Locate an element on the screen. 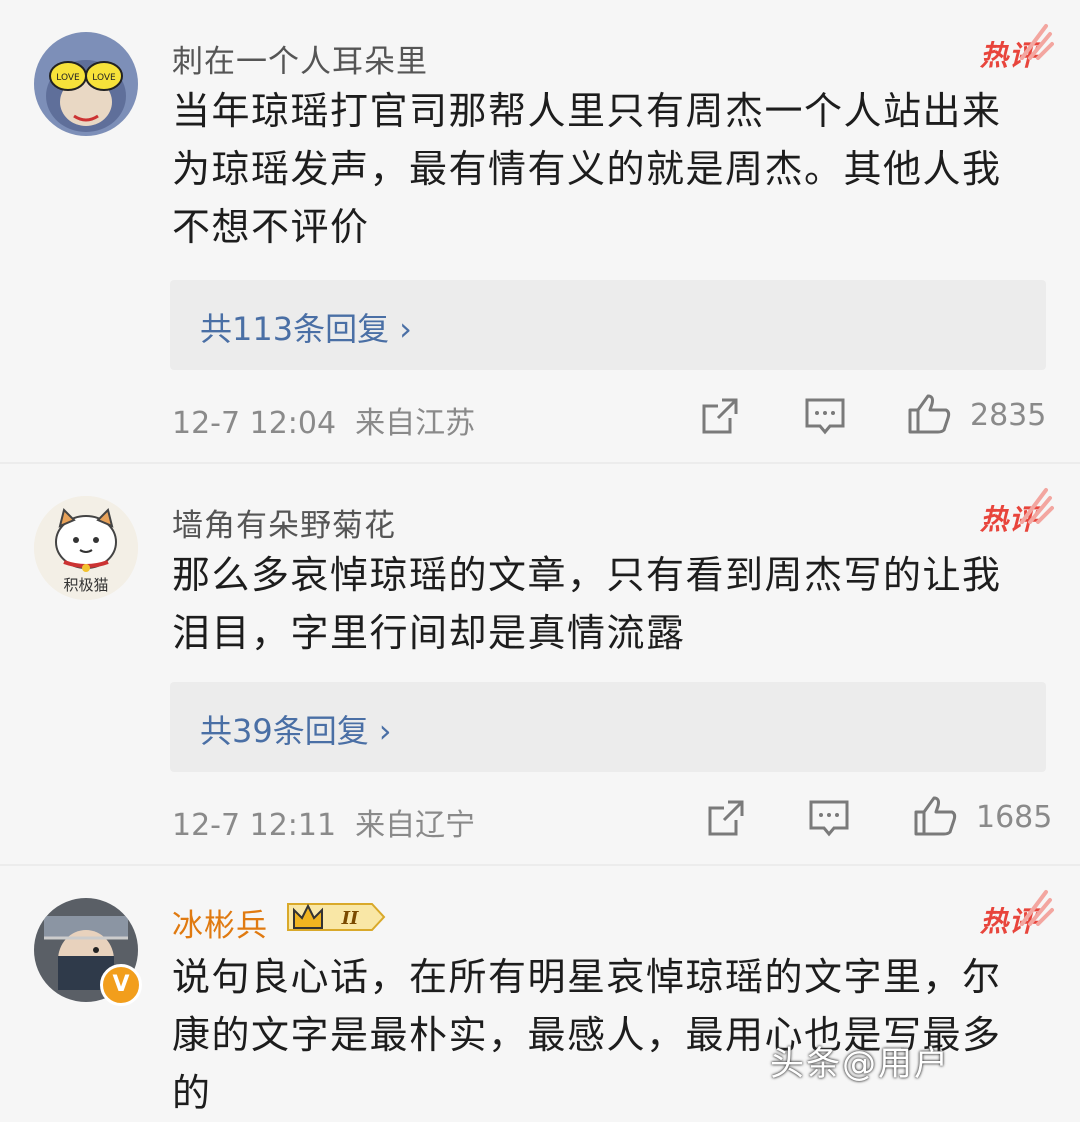 The image size is (1080, 1122). username: 冰彬兵 is located at coordinates (220, 922).